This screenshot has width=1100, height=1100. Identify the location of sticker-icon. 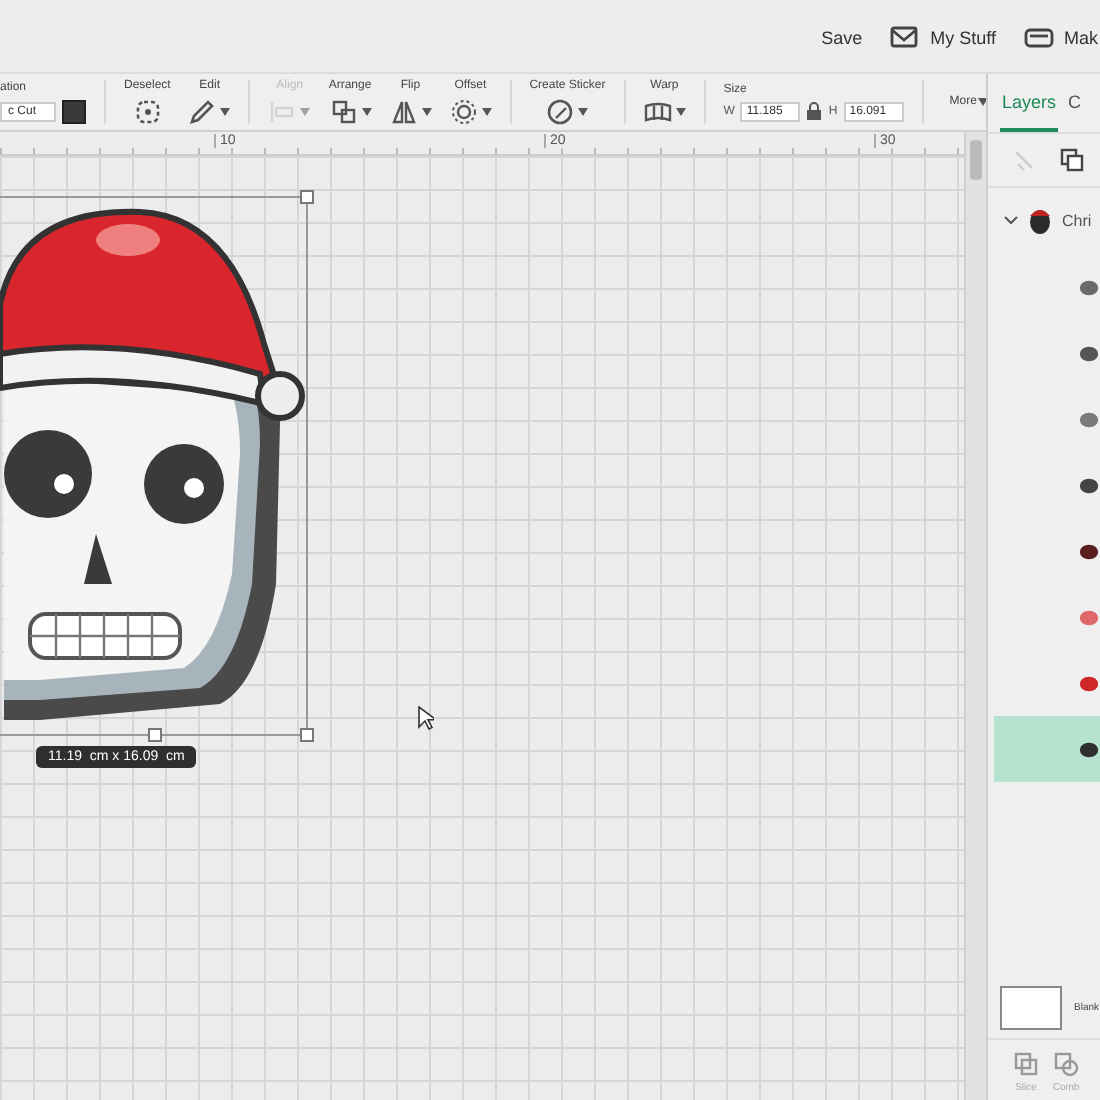
(560, 111).